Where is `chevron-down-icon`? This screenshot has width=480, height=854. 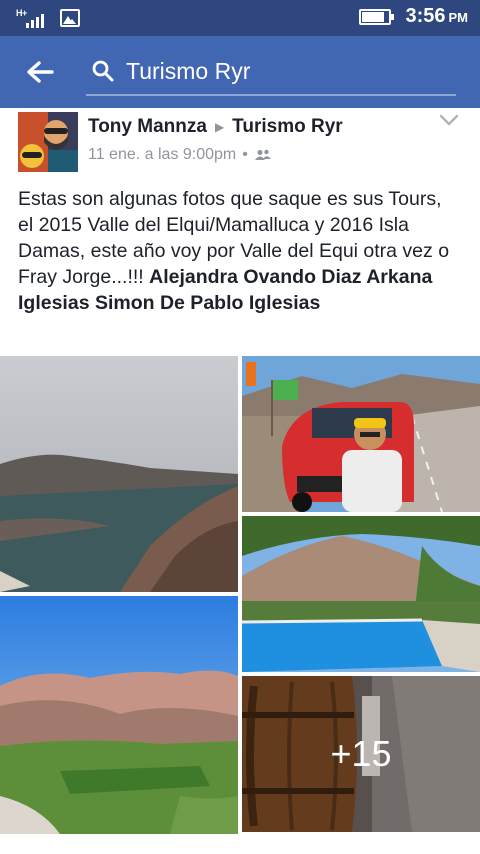
chevron-down-icon is located at coordinates (449, 120).